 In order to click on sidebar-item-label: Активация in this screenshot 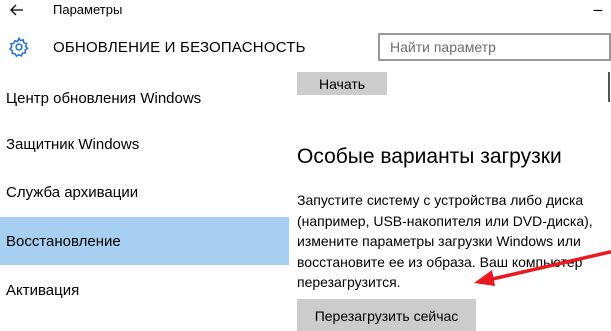, I will do `click(43, 290)`.